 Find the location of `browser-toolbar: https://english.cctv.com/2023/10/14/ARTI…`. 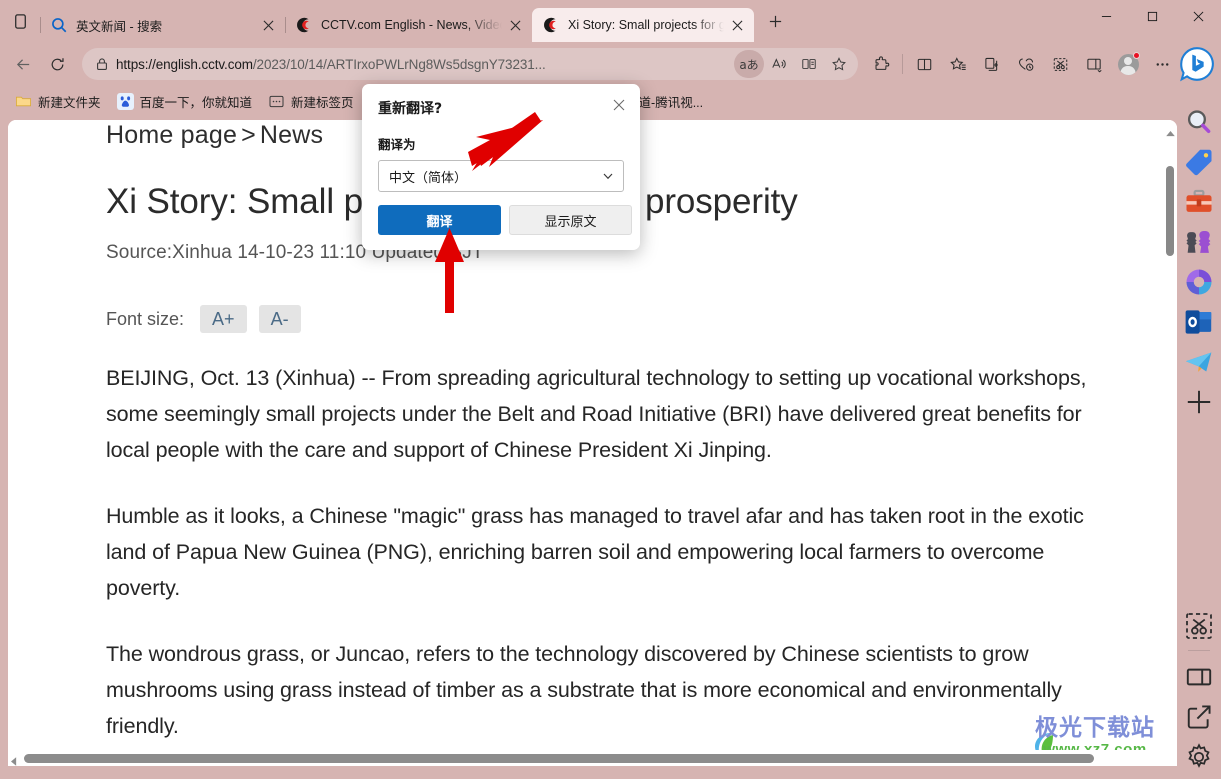

browser-toolbar: https://english.cctv.com/2023/10/14/ARTI… is located at coordinates (610, 64).